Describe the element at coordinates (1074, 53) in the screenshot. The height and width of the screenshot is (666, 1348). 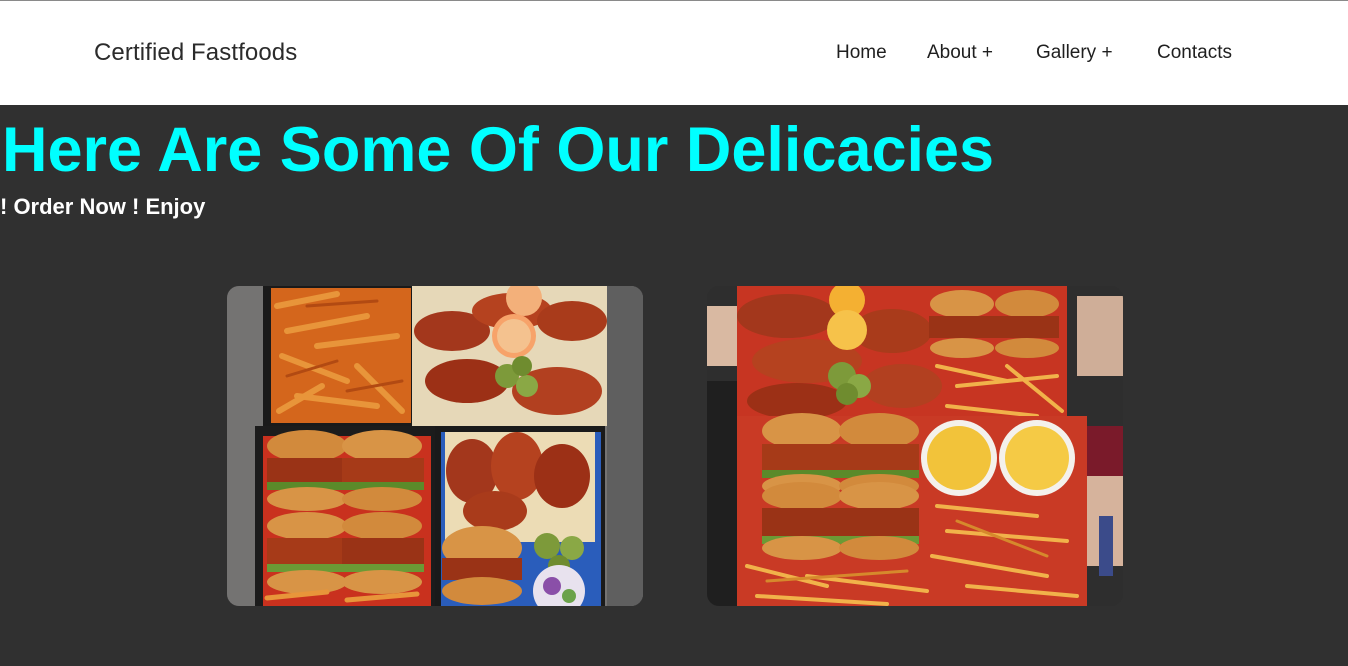
I see `nav-gallery-link: Gallery +` at that location.